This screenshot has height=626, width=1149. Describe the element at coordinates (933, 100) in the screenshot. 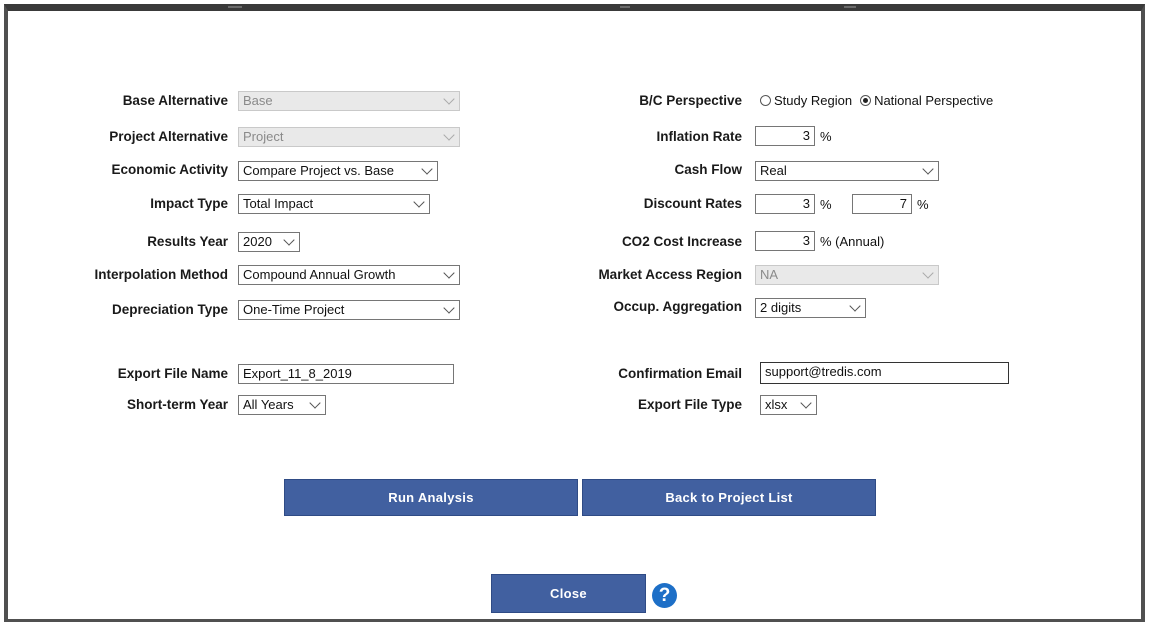

I see `national-perspective-radio-label: National Perspective` at that location.